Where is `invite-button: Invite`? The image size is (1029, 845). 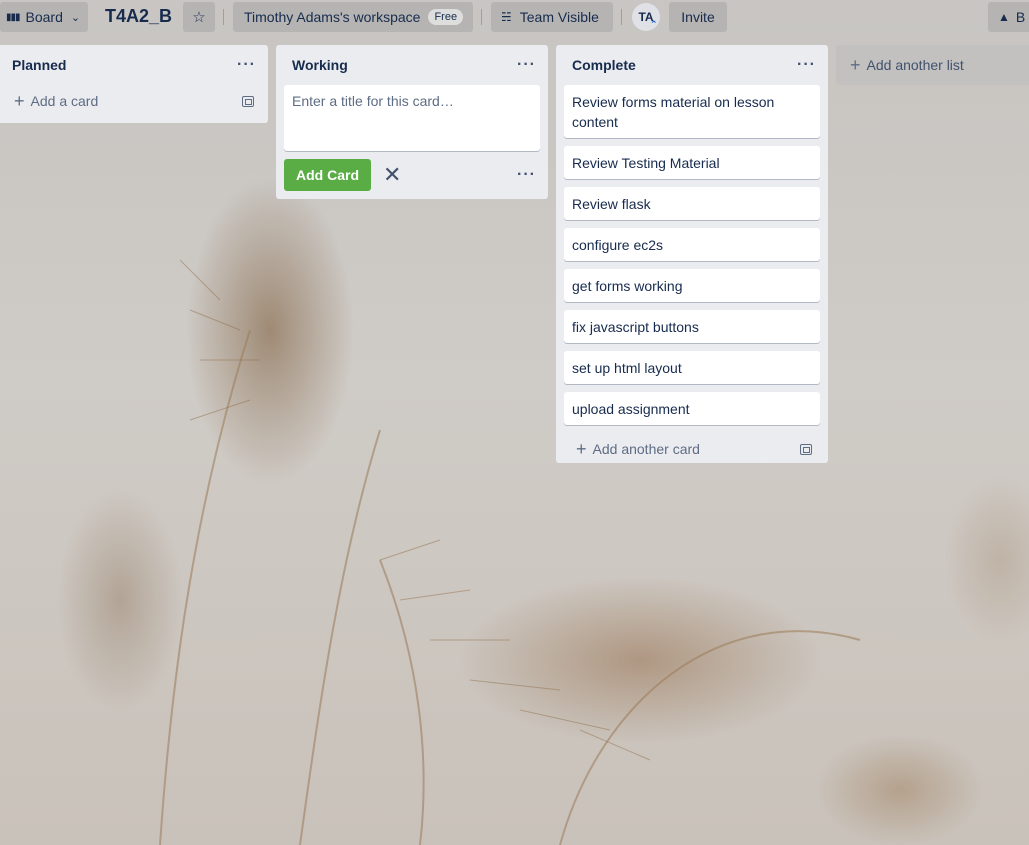 invite-button: Invite is located at coordinates (698, 17).